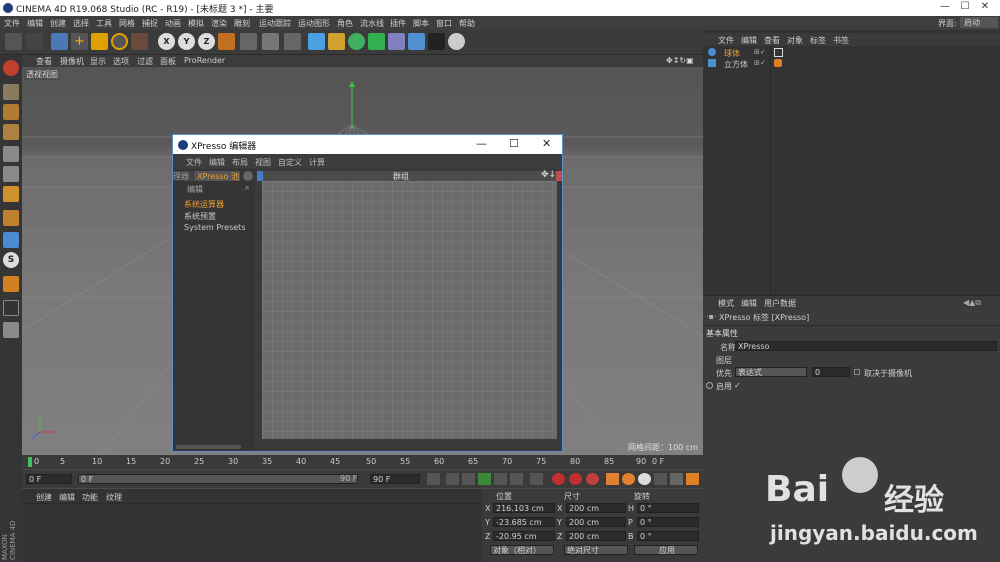  Describe the element at coordinates (396, 41) in the screenshot. I see `deformer-icon` at that location.